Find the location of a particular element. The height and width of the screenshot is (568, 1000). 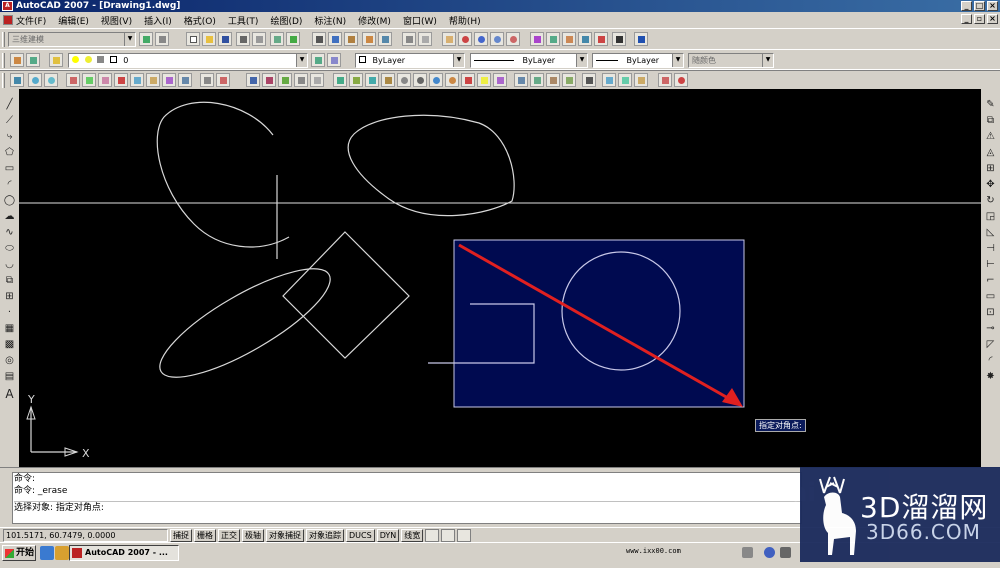

zoom-realtime-icon is located at coordinates (465, 39).